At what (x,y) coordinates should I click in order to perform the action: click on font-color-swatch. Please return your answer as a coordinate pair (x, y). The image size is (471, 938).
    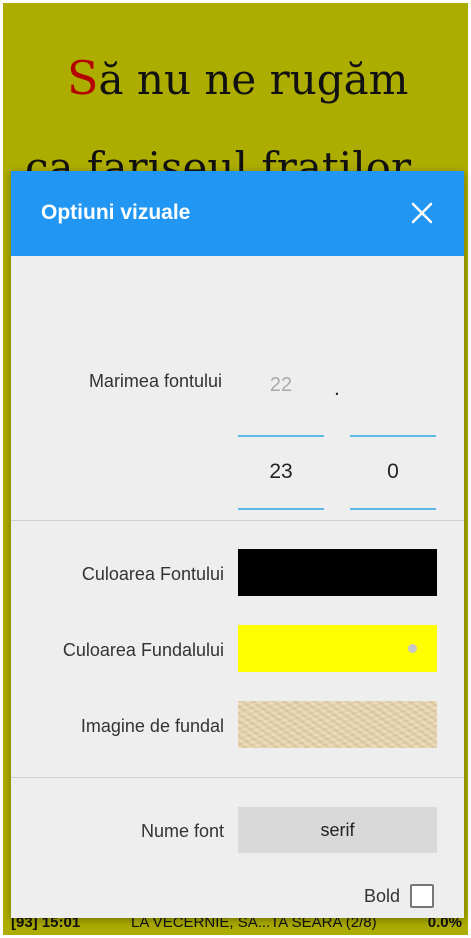
    Looking at the image, I should click on (337, 572).